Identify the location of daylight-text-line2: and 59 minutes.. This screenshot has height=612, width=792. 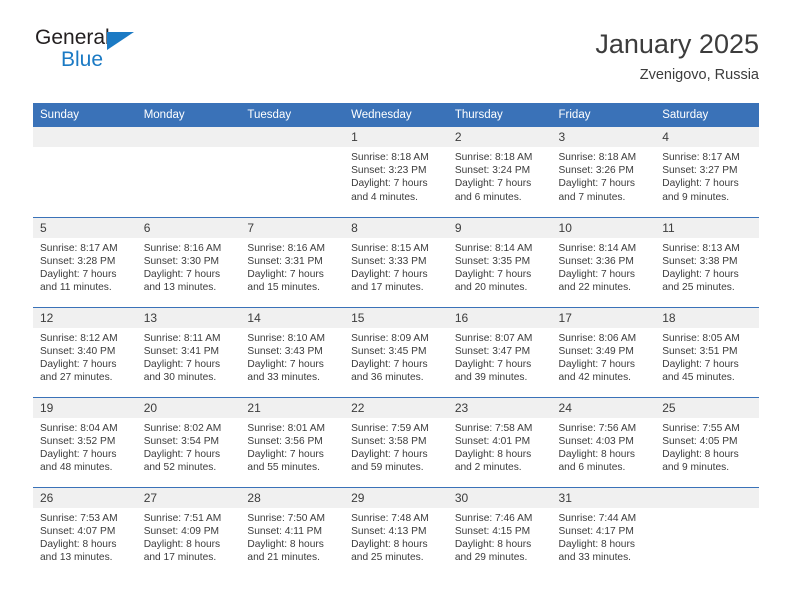
(387, 468).